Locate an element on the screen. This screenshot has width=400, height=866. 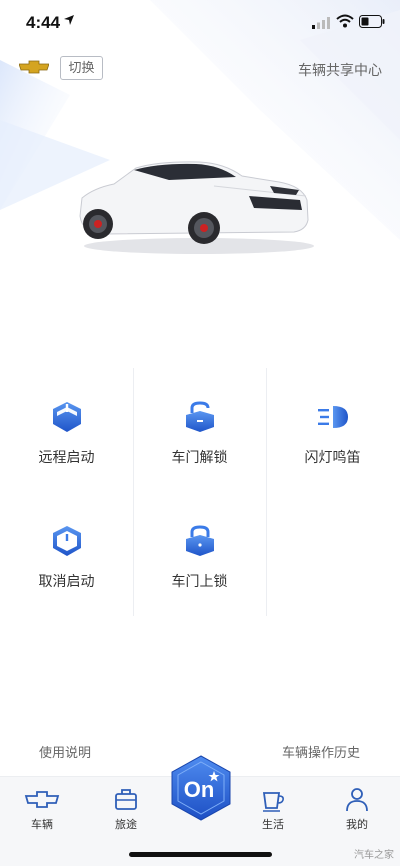
control-label: 车门上锁 is located at coordinates (199, 581).